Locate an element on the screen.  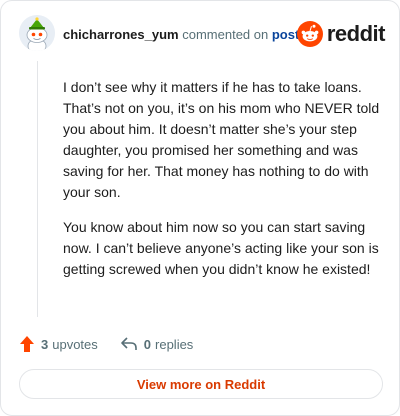
thread-line is located at coordinates (37, 189).